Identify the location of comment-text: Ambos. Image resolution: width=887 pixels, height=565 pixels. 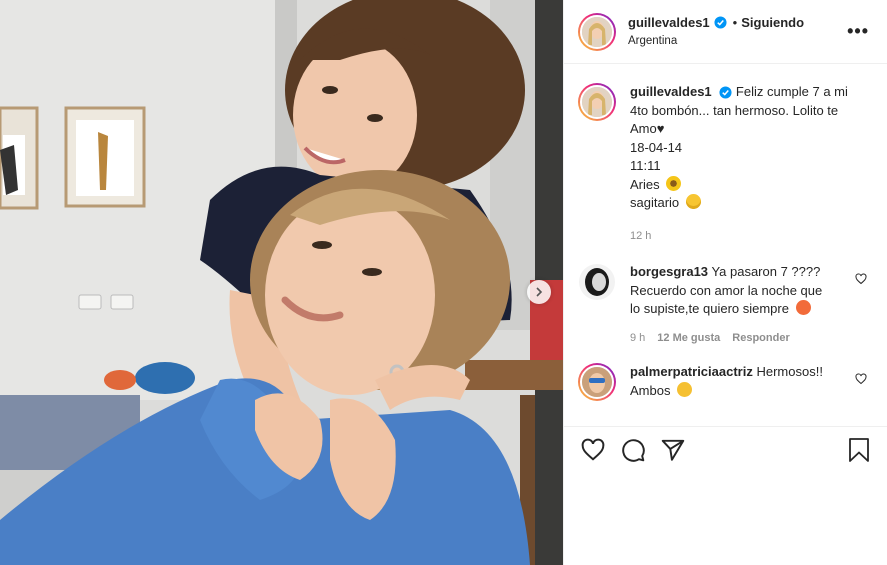
(650, 390).